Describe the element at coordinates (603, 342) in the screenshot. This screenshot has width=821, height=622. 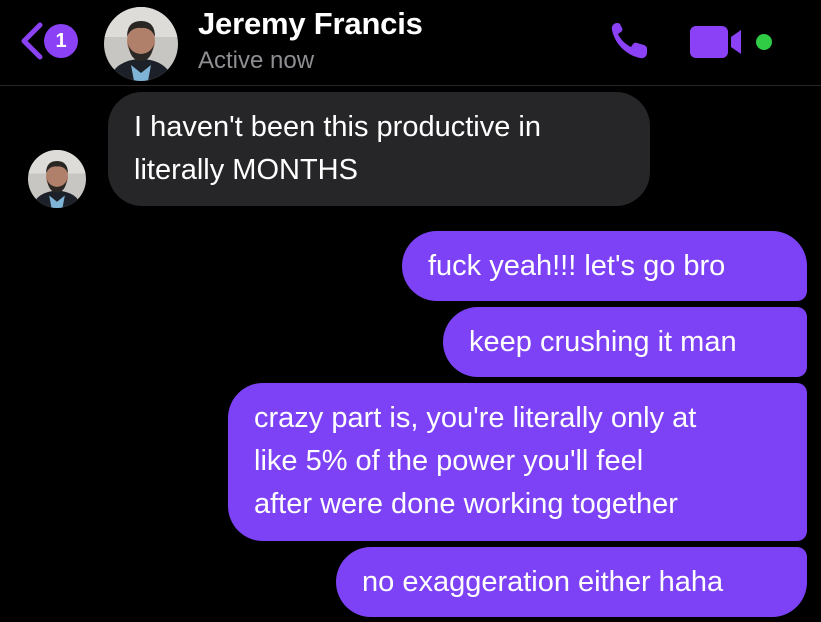
I see `message-line: keep crushing it man` at that location.